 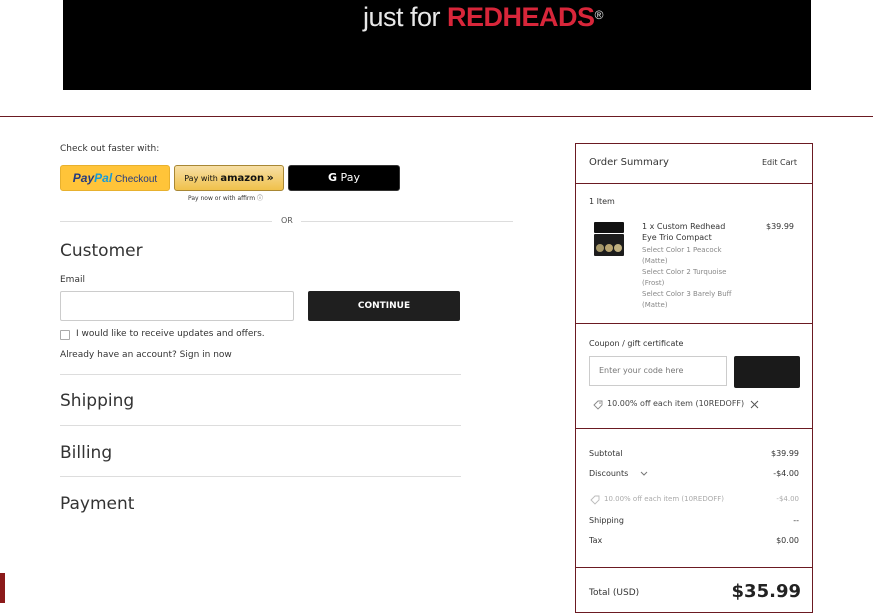 I want to click on signin-prompt: Already have an account? Sign in now, so click(x=146, y=355).